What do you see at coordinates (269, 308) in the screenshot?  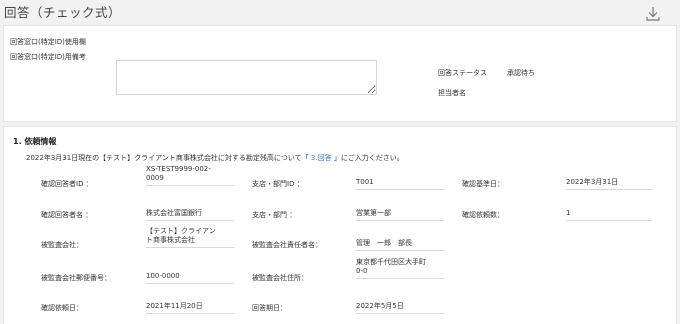 I see `due-date-label: 回答期日：` at bounding box center [269, 308].